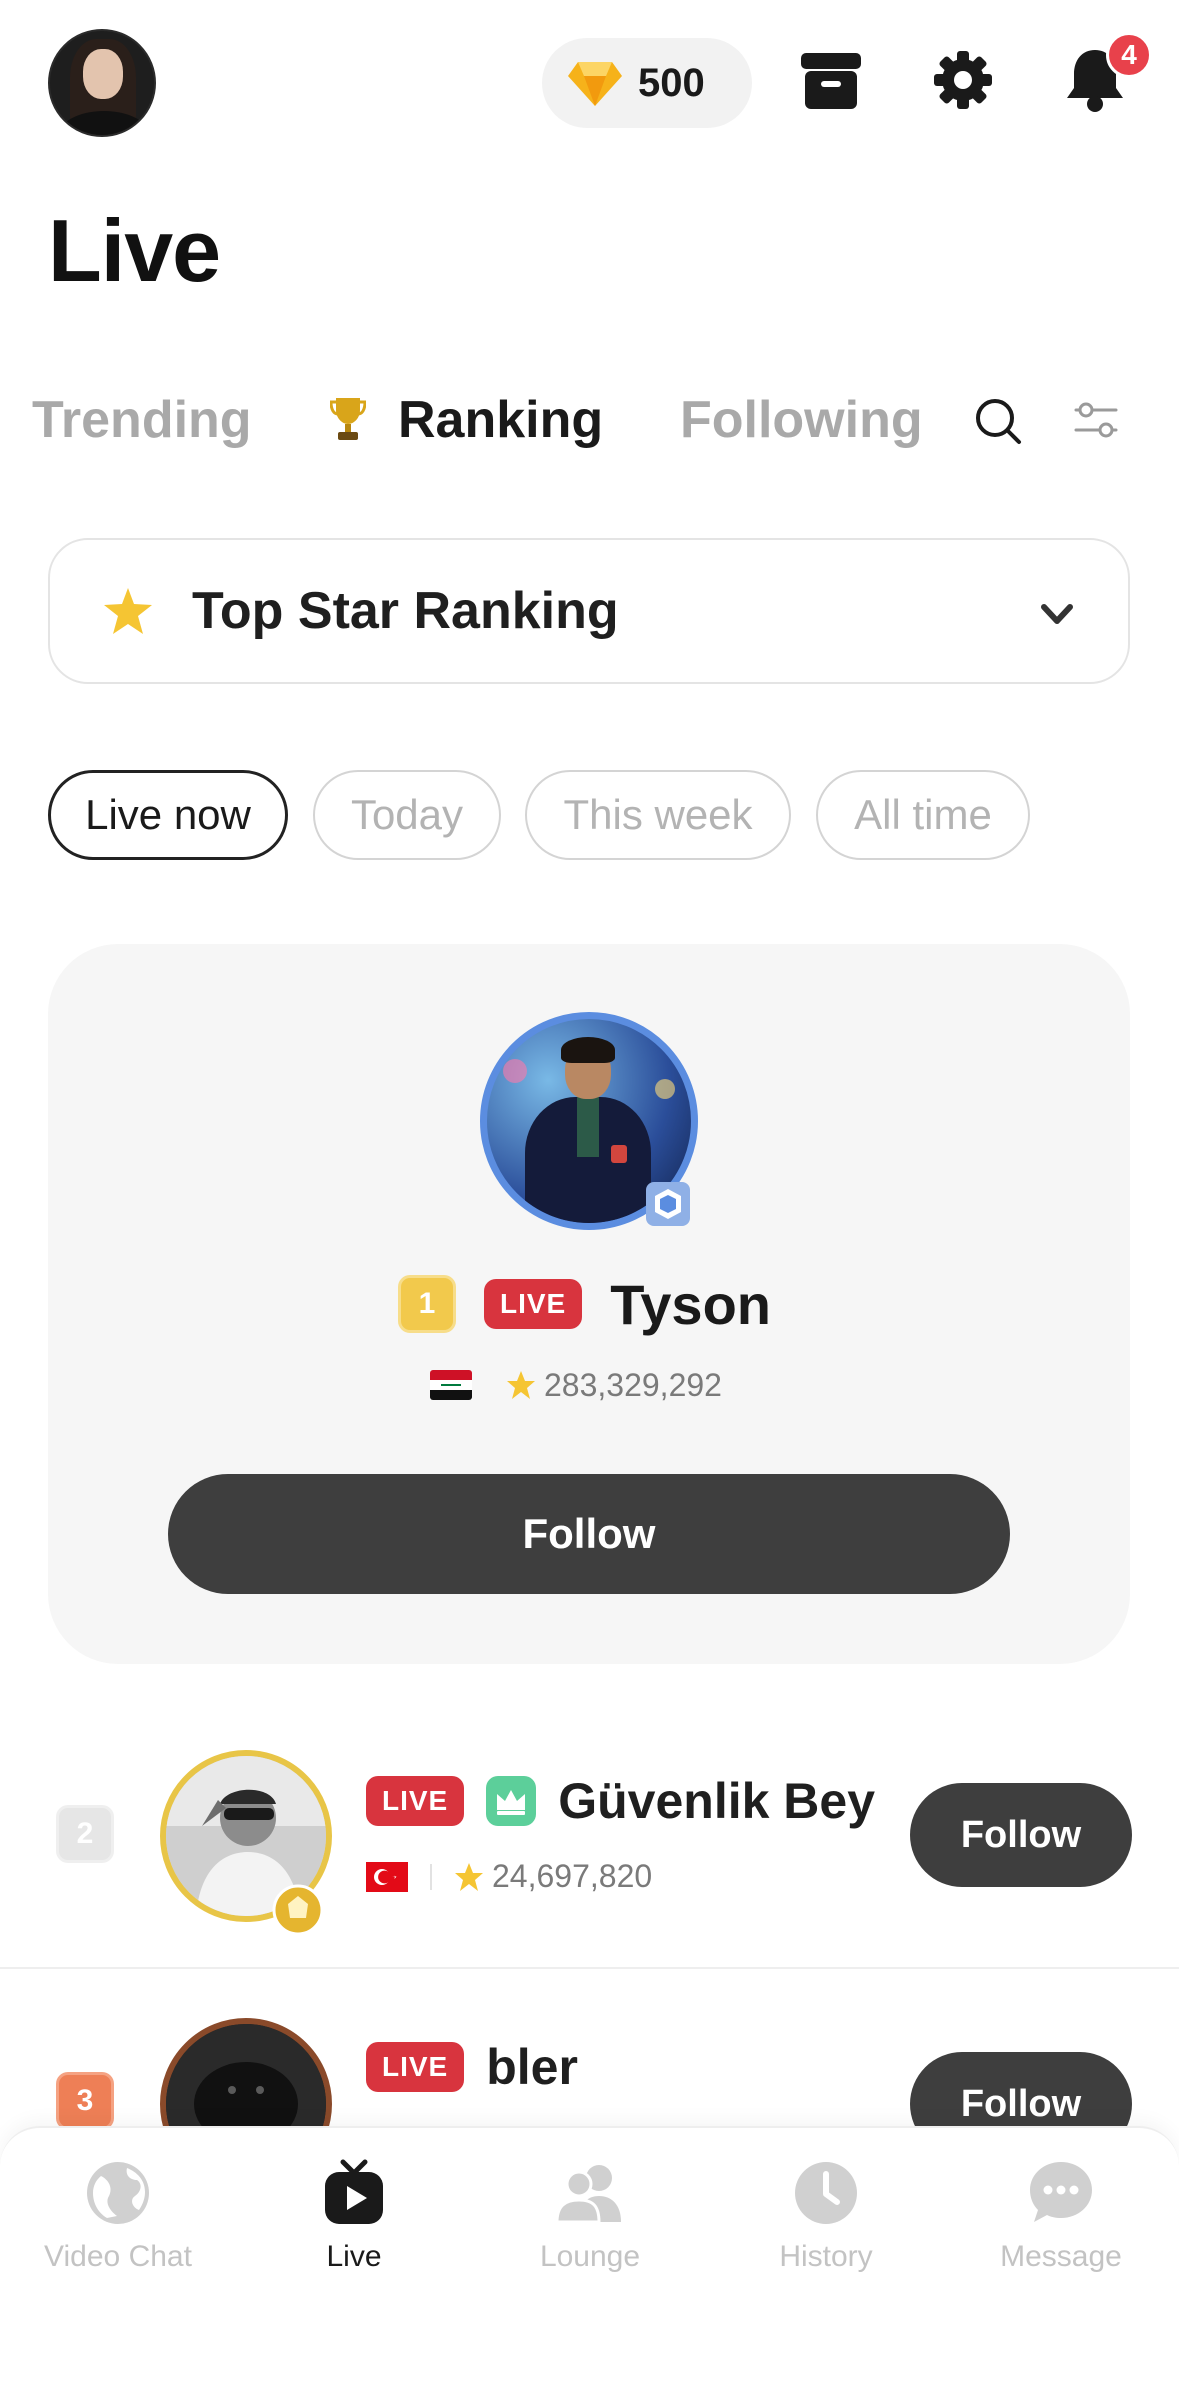 The height and width of the screenshot is (2396, 1179). Describe the element at coordinates (801, 420) in the screenshot. I see `tab-following: Following` at that location.